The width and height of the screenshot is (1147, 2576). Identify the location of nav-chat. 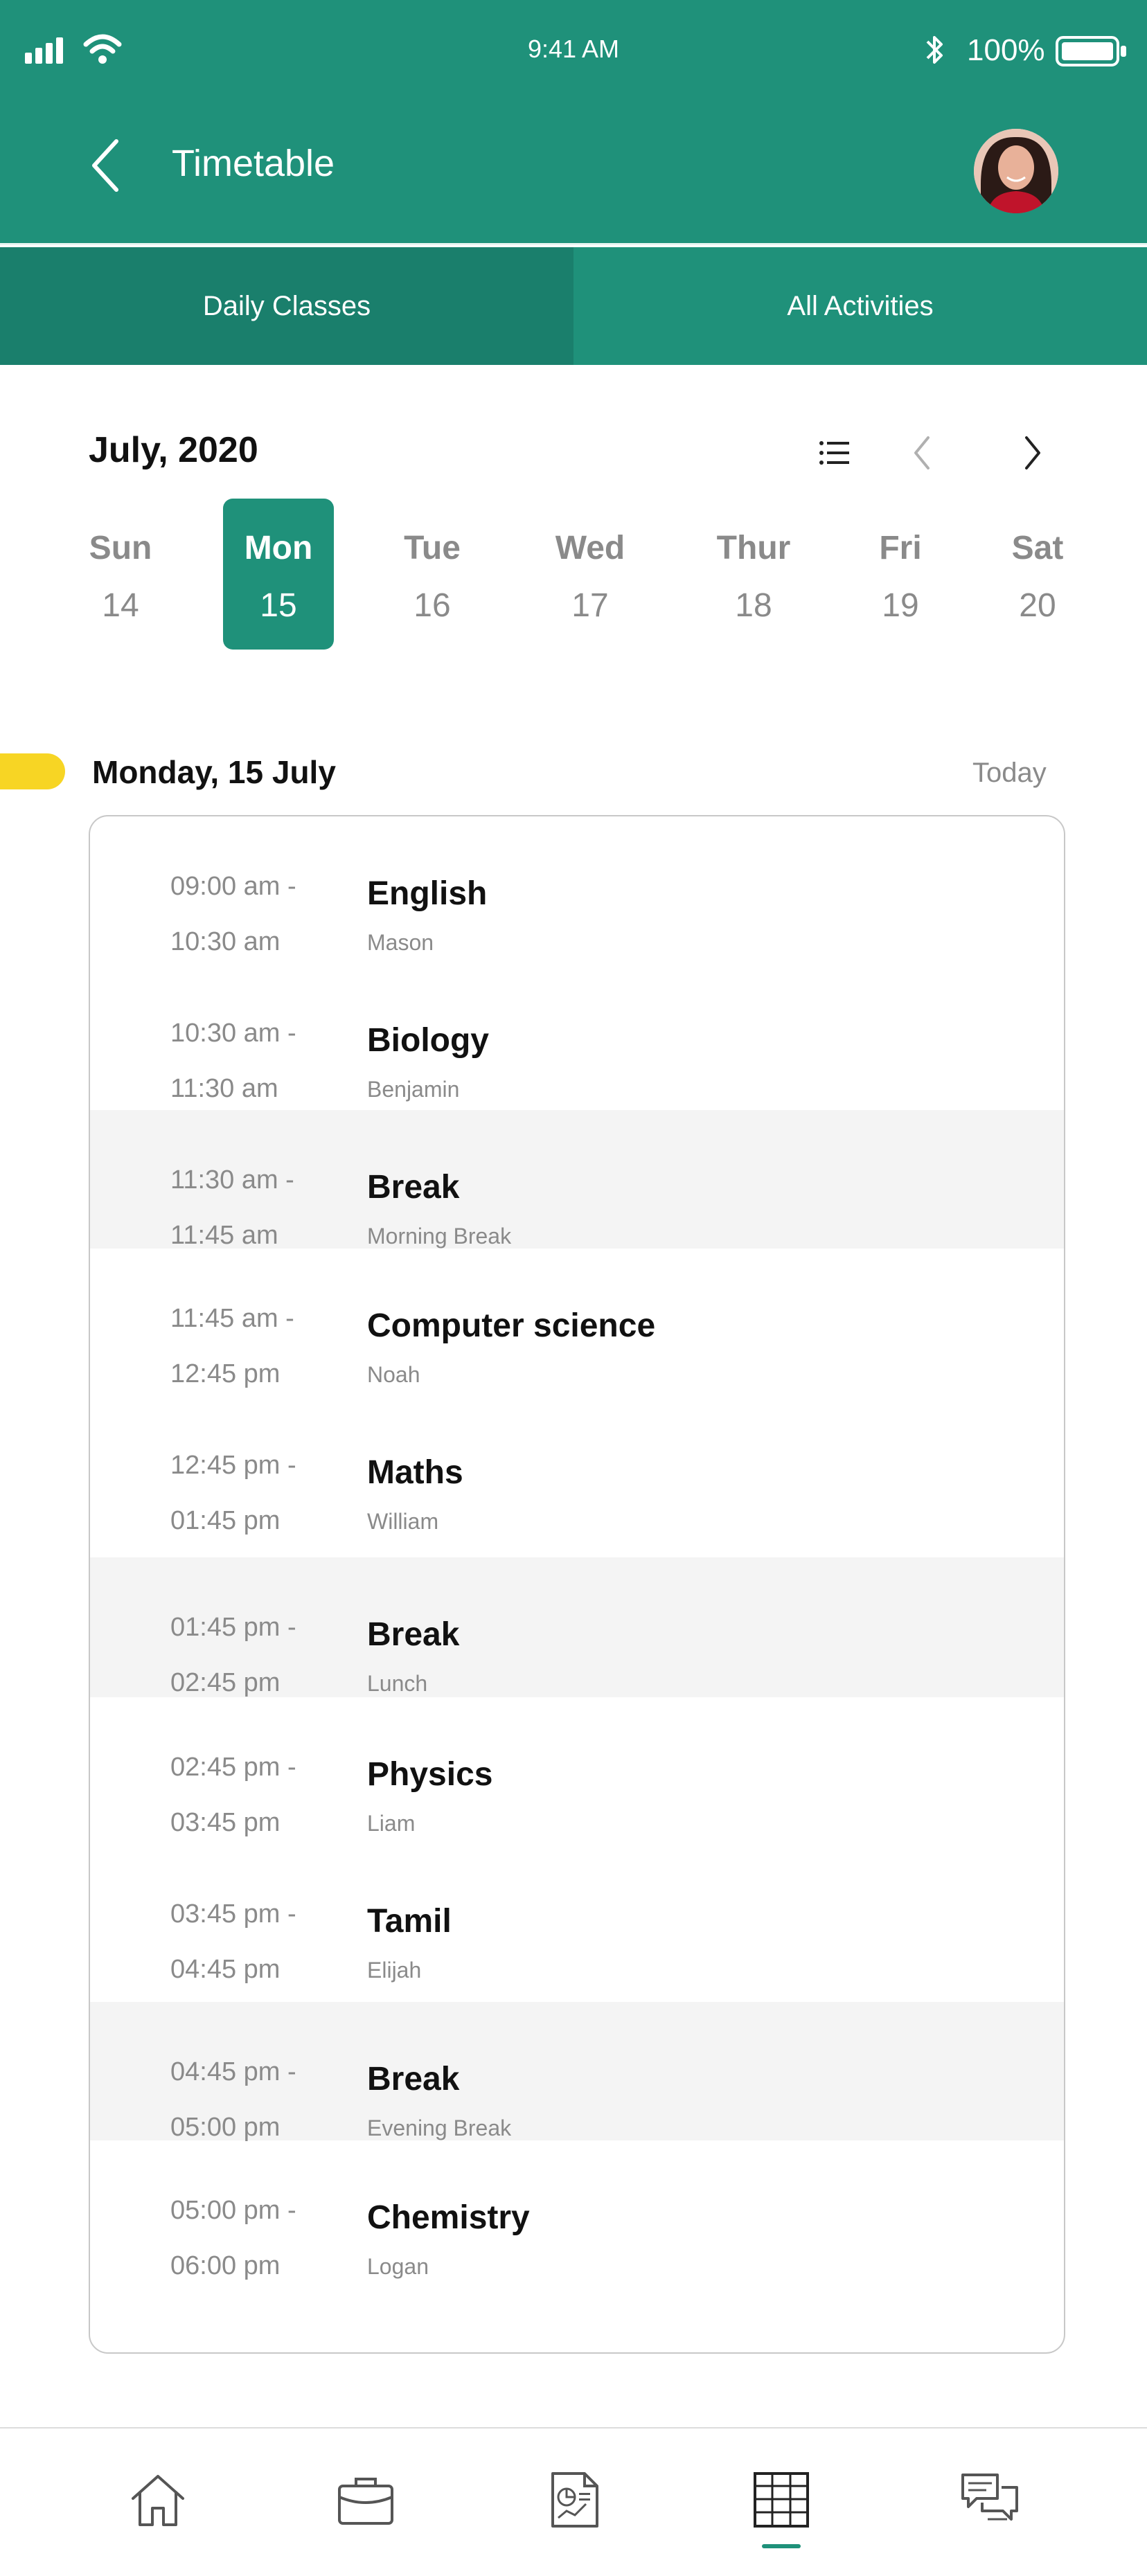
(989, 2500).